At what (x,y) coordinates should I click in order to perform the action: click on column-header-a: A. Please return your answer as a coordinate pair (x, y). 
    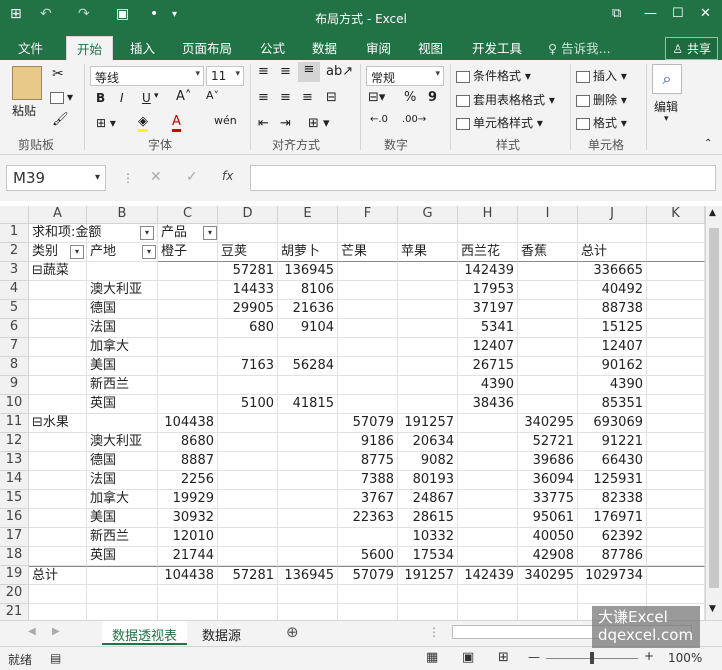
    Looking at the image, I should click on (58, 215).